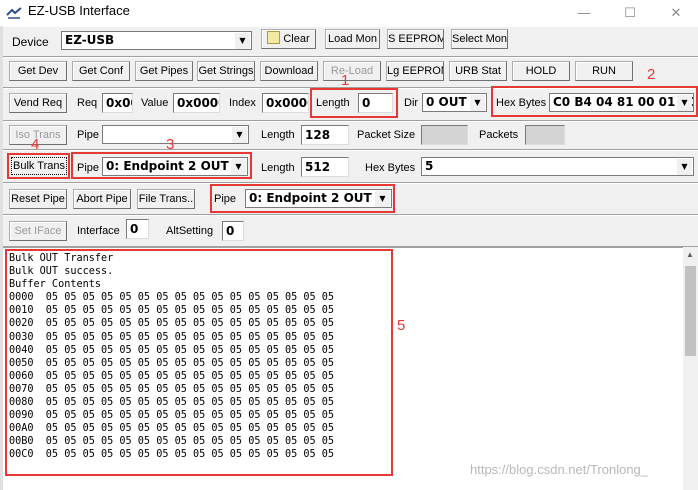 The height and width of the screenshot is (490, 698). Describe the element at coordinates (38, 103) in the screenshot. I see `vend-req-button: Vend Req` at that location.